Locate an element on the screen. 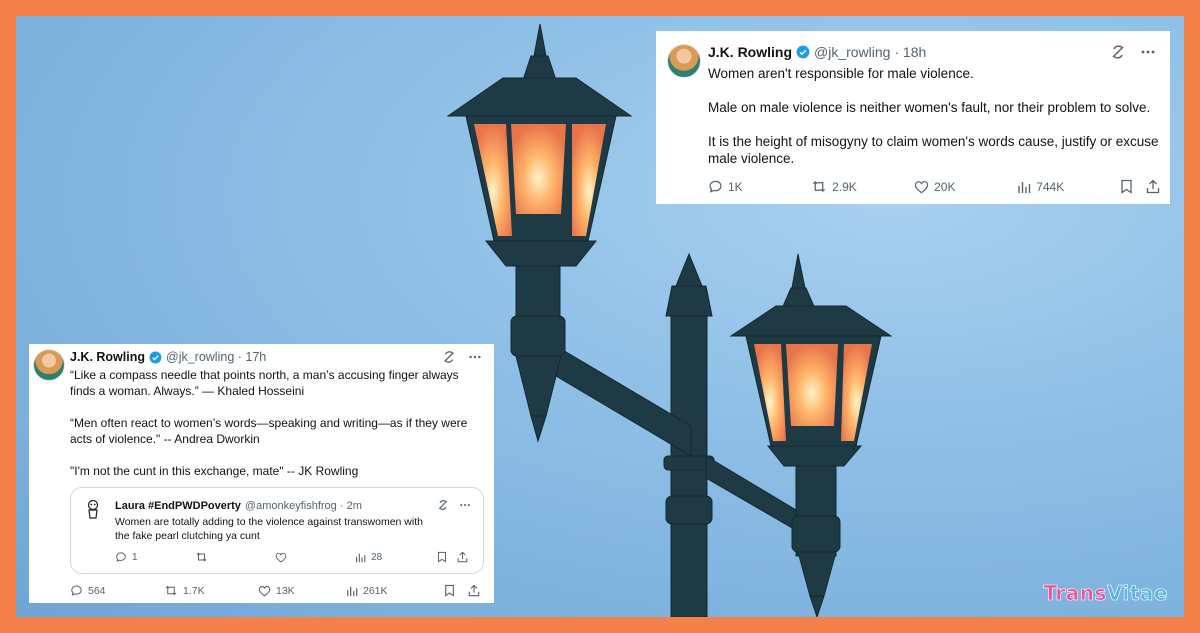 This screenshot has width=1200, height=633. reply-button: 1 is located at coordinates (155, 557).